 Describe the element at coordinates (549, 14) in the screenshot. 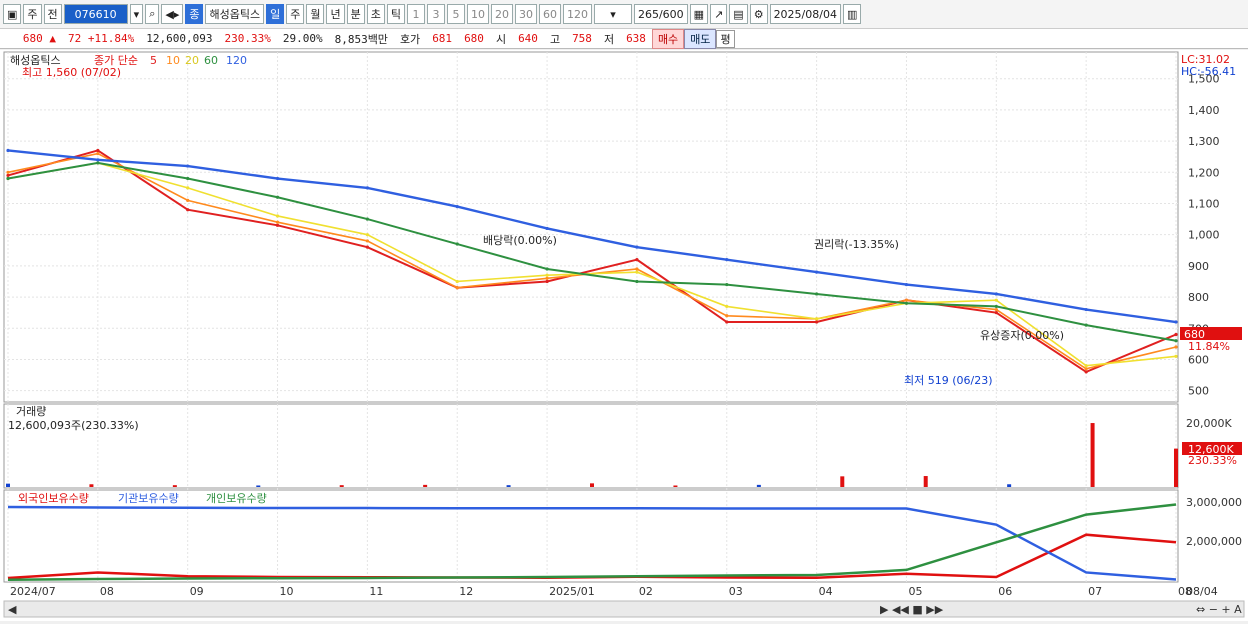

I see `interval-60: 60` at that location.